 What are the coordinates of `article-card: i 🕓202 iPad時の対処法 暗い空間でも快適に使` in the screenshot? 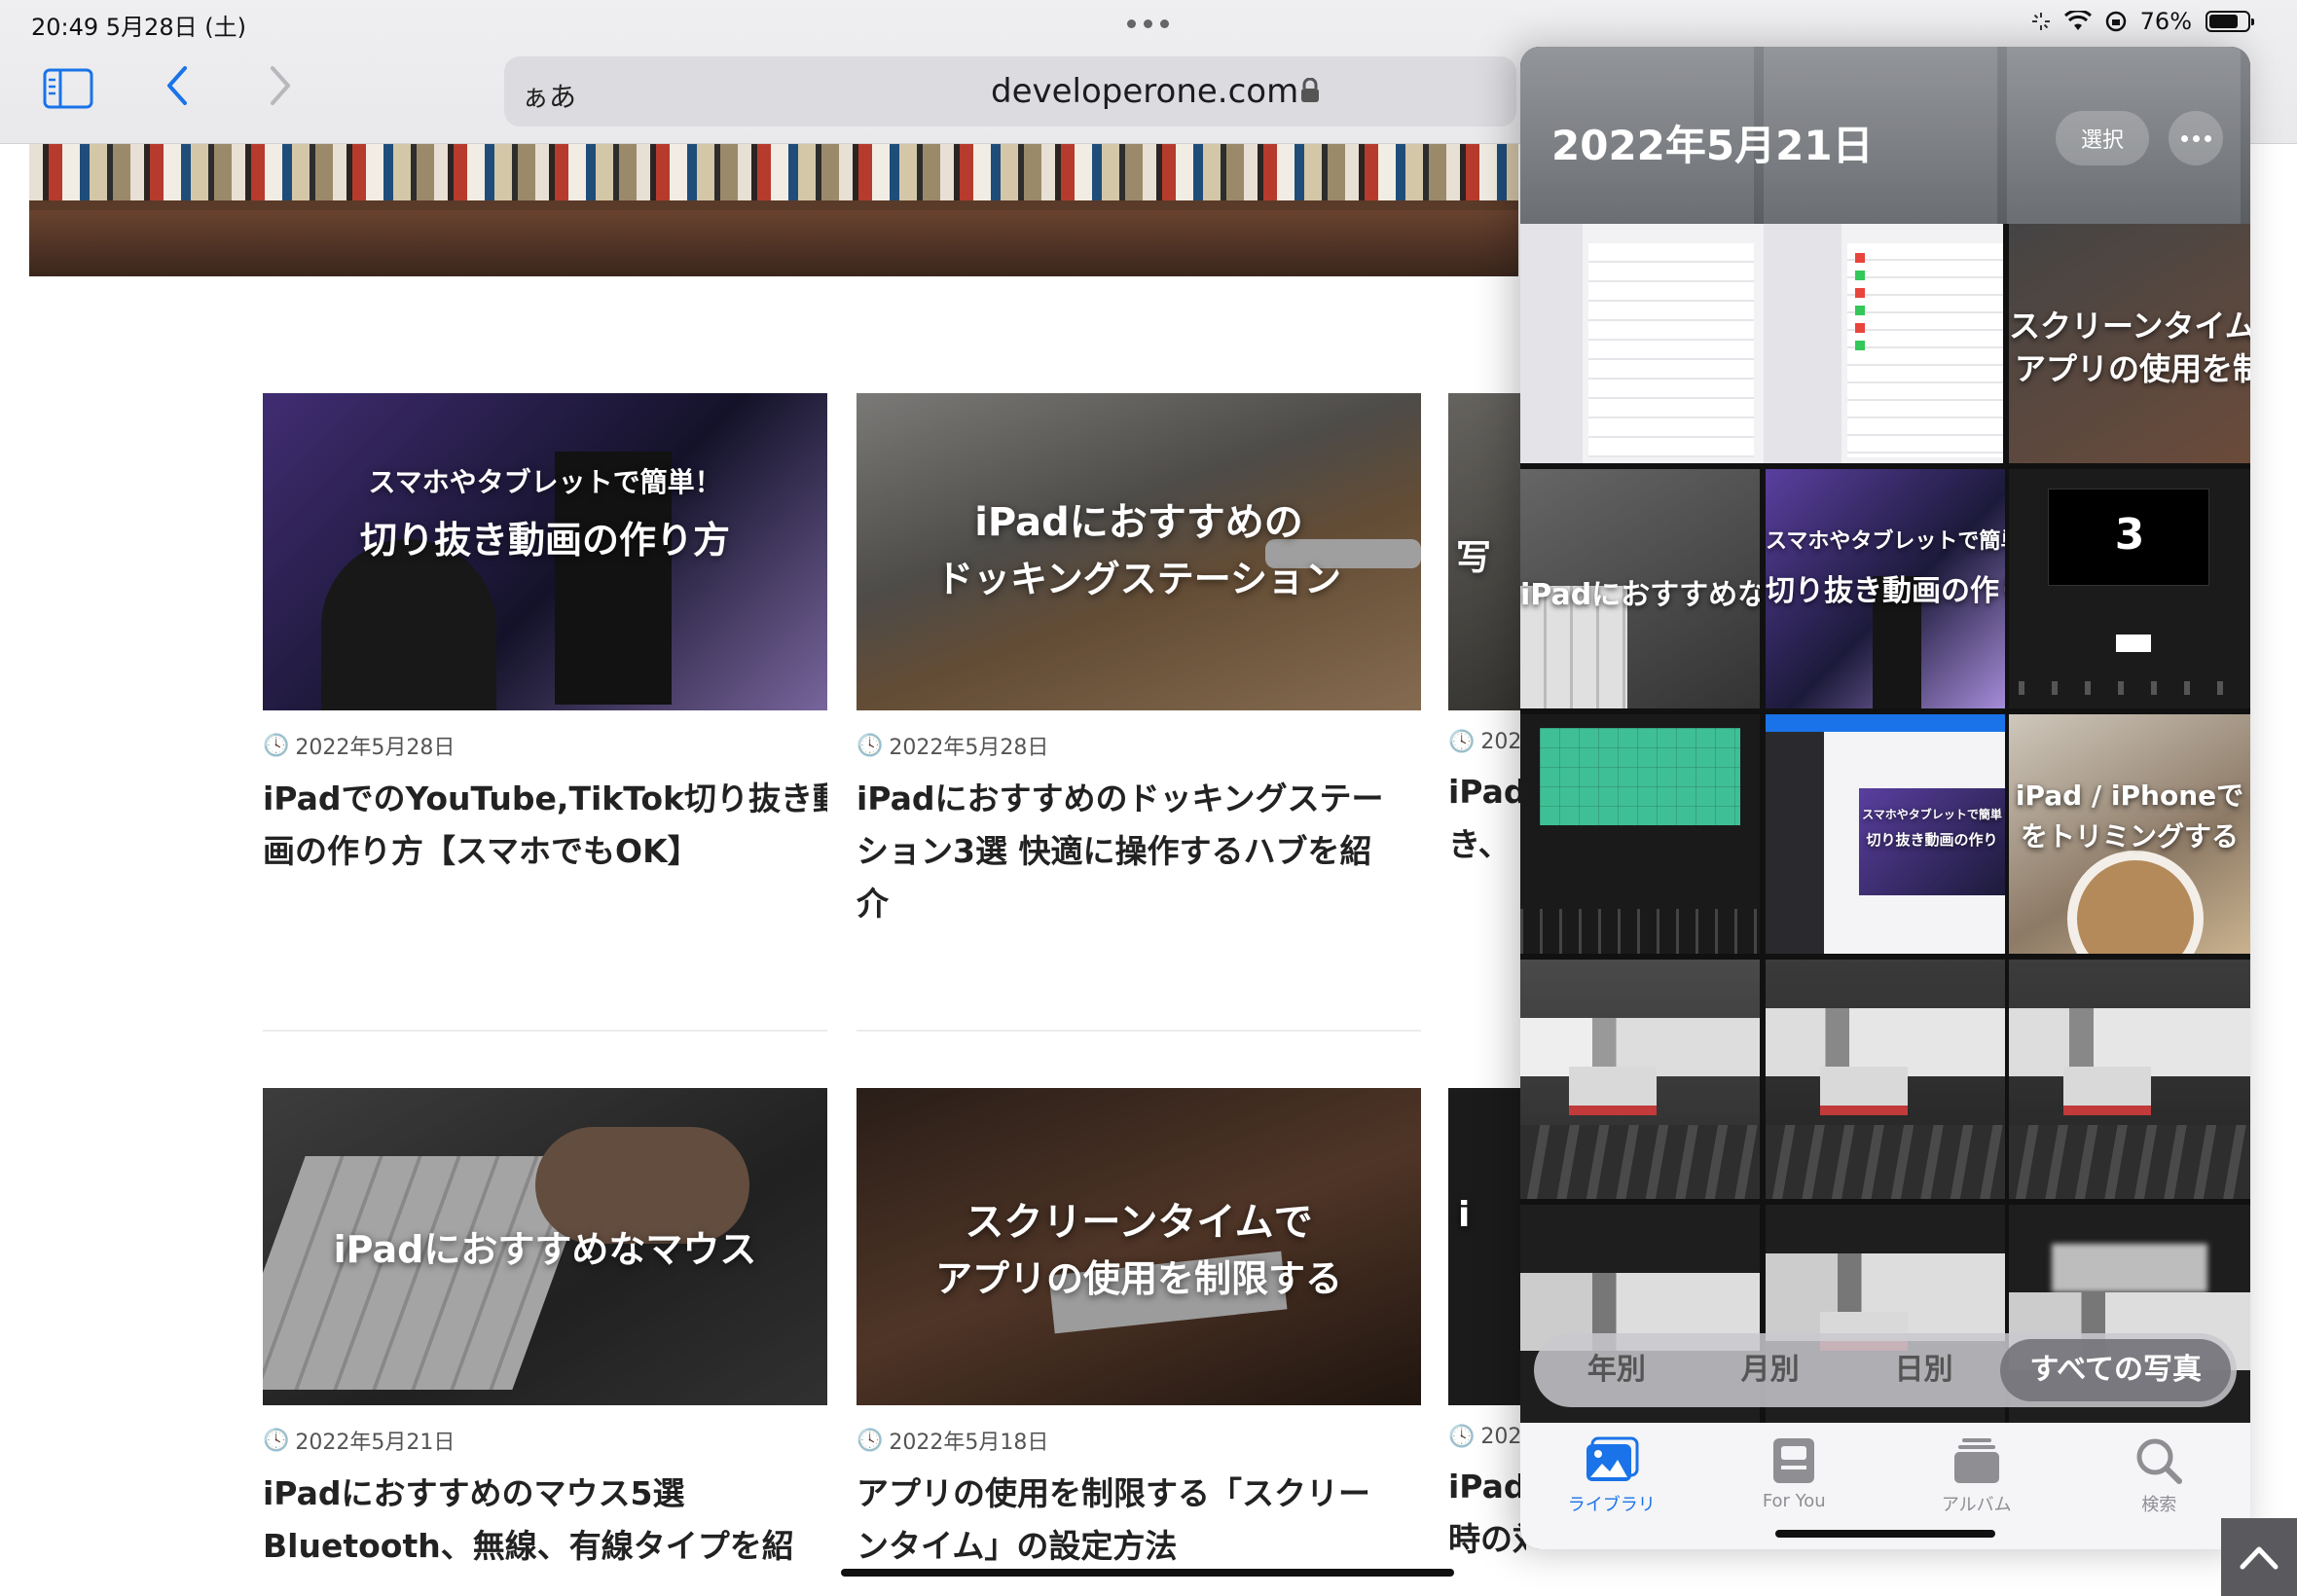 It's located at (1487, 1327).